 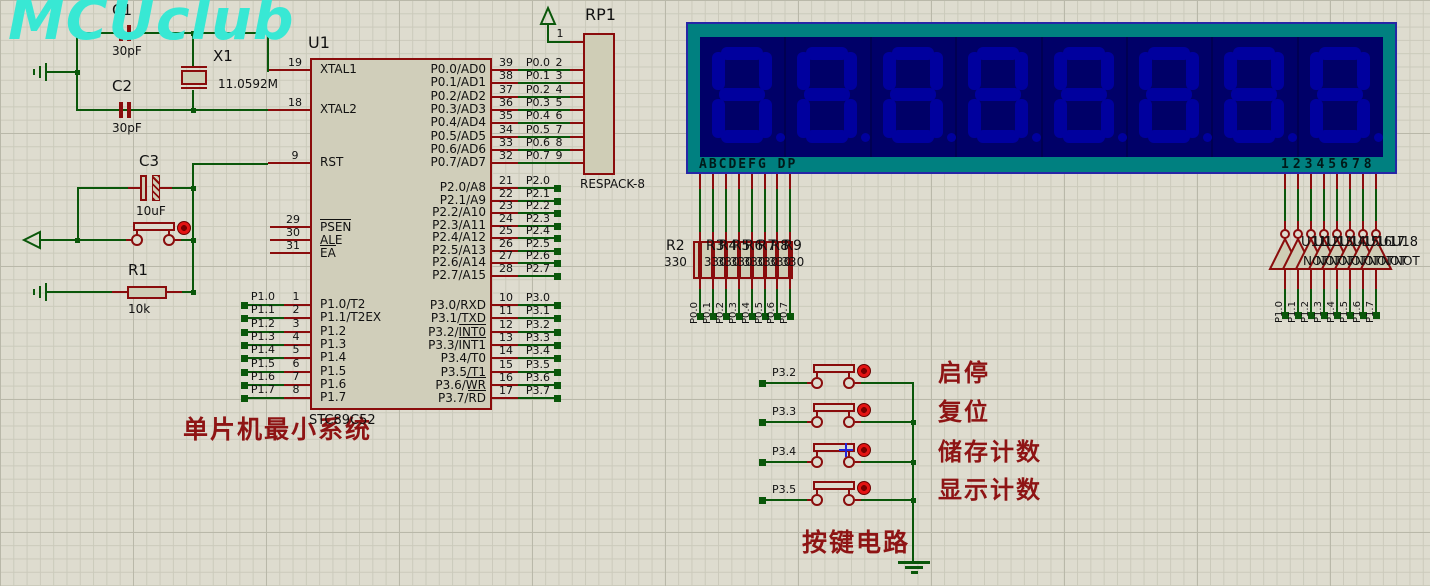 I want to click on pin-name-group: P3.7/RD, so click(x=409, y=398).